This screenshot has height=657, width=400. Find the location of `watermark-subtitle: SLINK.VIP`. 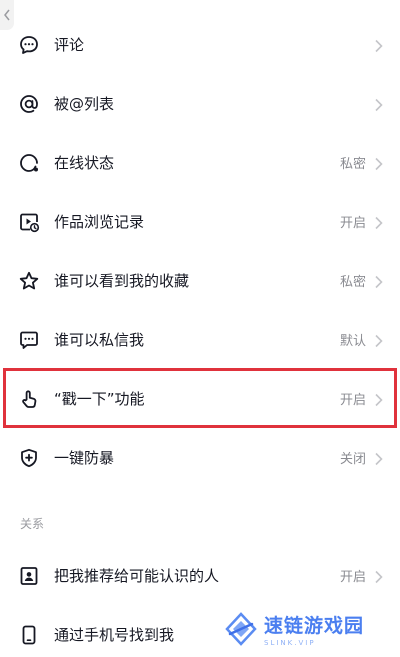

watermark-subtitle: SLINK.VIP is located at coordinates (290, 642).